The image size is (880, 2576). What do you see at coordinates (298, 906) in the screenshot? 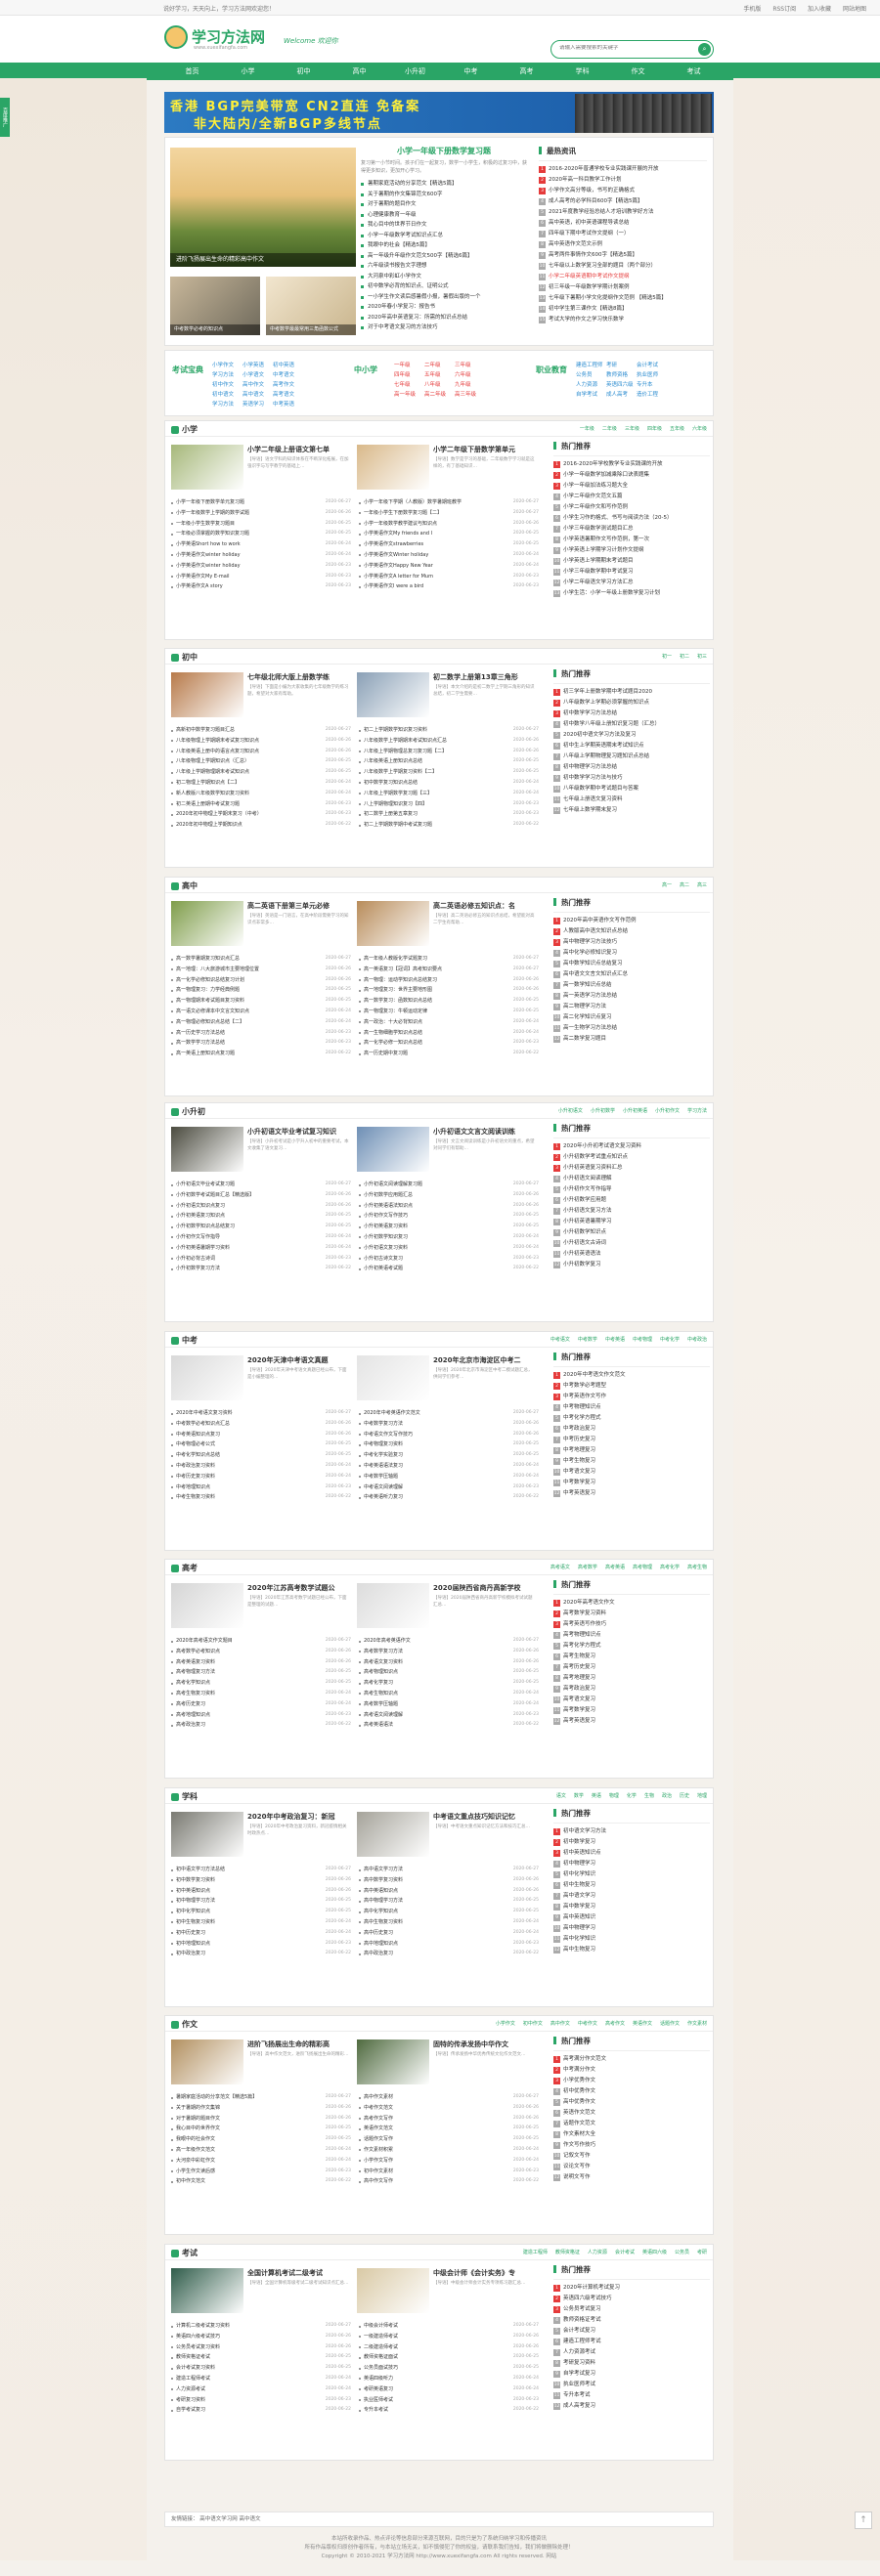
I see `article-title: 高二英语下册第三单元必修` at bounding box center [298, 906].